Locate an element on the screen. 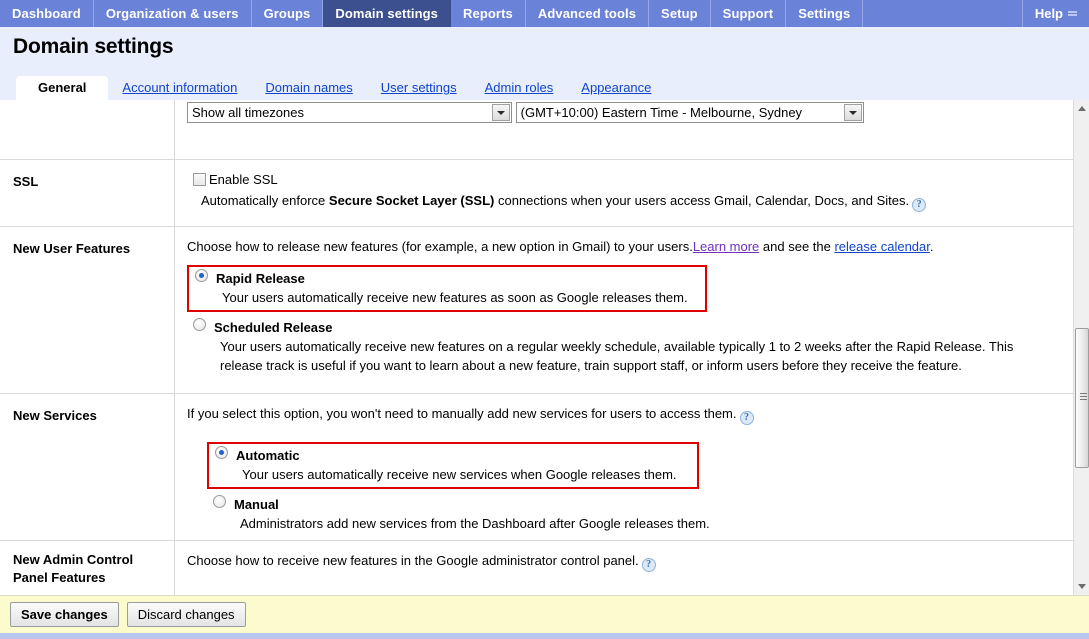 This screenshot has width=1089, height=639. tab-domain-names: Domain names is located at coordinates (308, 88).